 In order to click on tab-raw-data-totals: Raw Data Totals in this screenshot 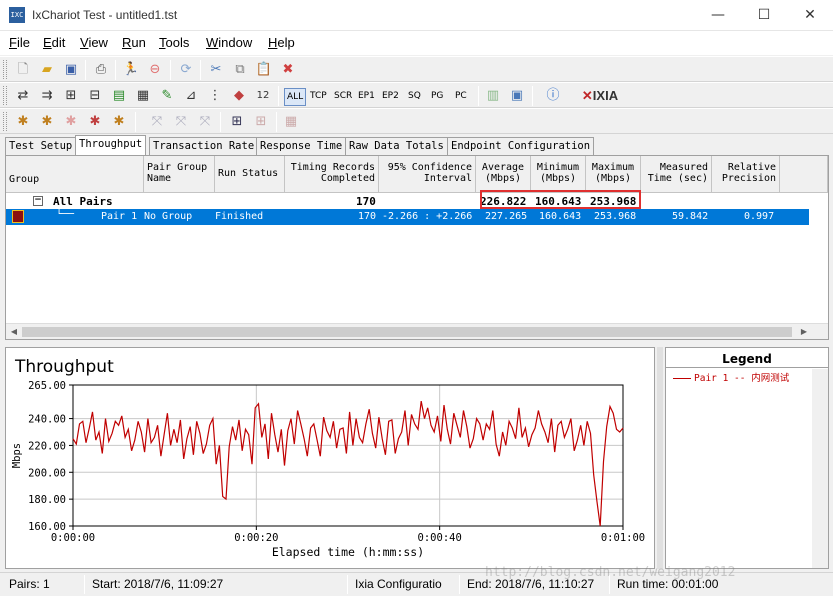, I will do `click(396, 146)`.